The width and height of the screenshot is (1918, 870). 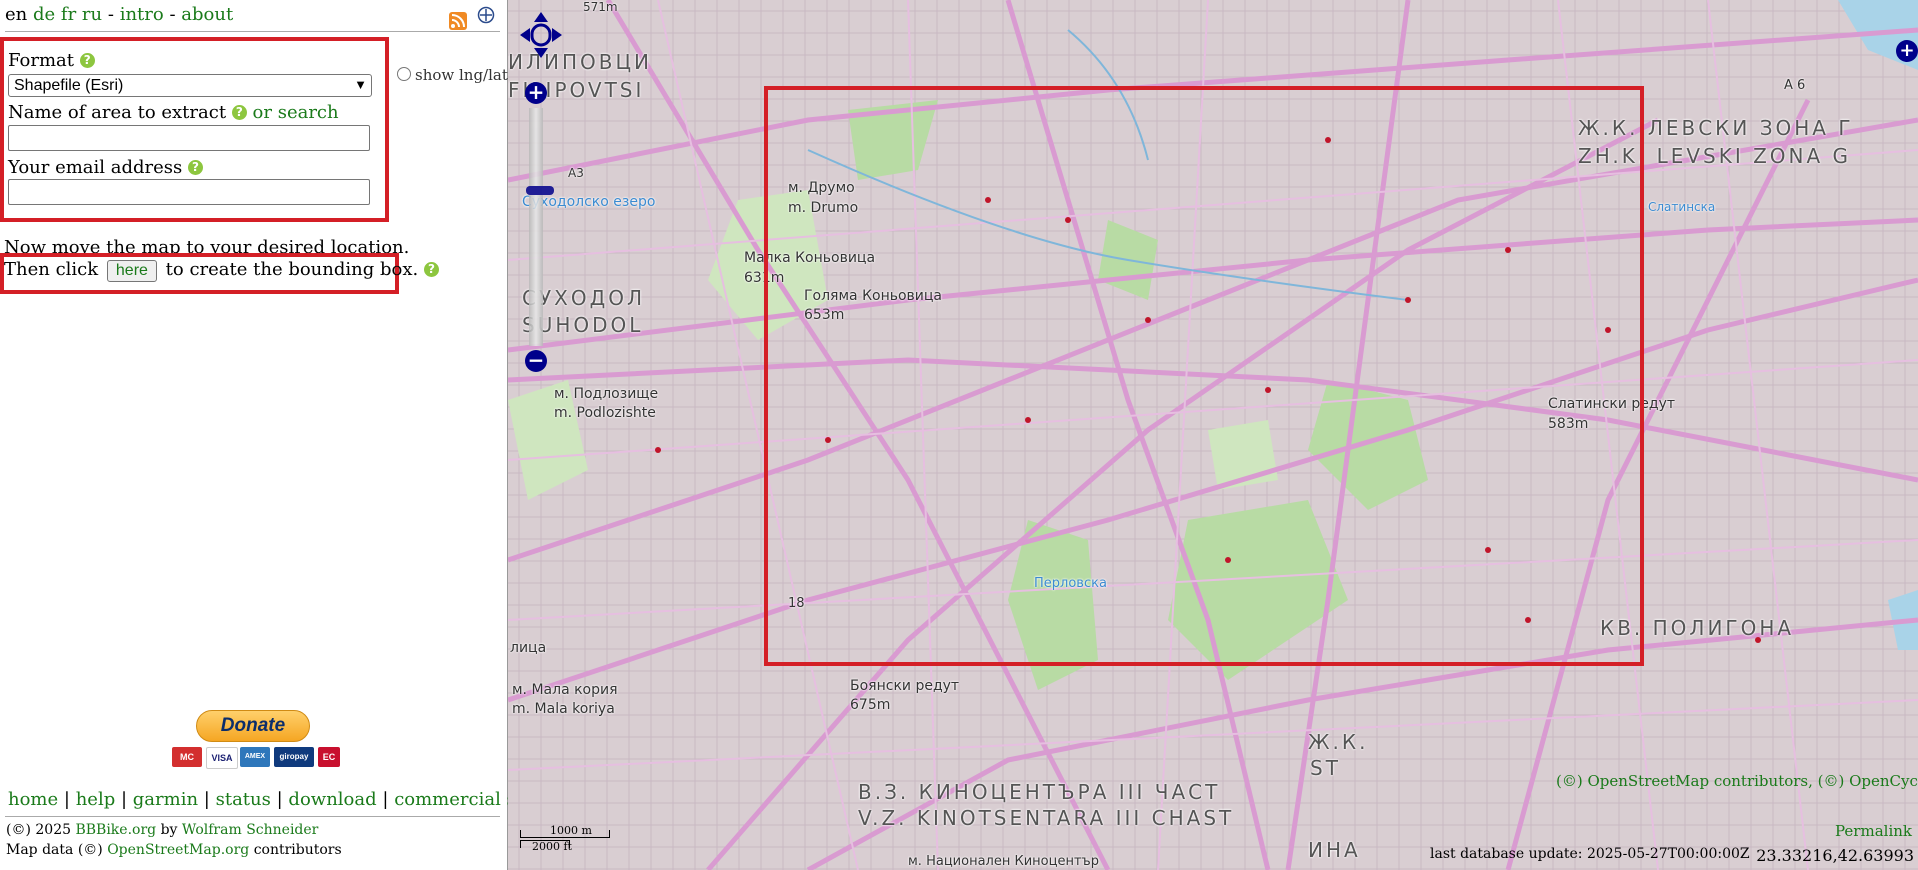 What do you see at coordinates (255, 757) in the screenshot?
I see `amex-icon: AMEX` at bounding box center [255, 757].